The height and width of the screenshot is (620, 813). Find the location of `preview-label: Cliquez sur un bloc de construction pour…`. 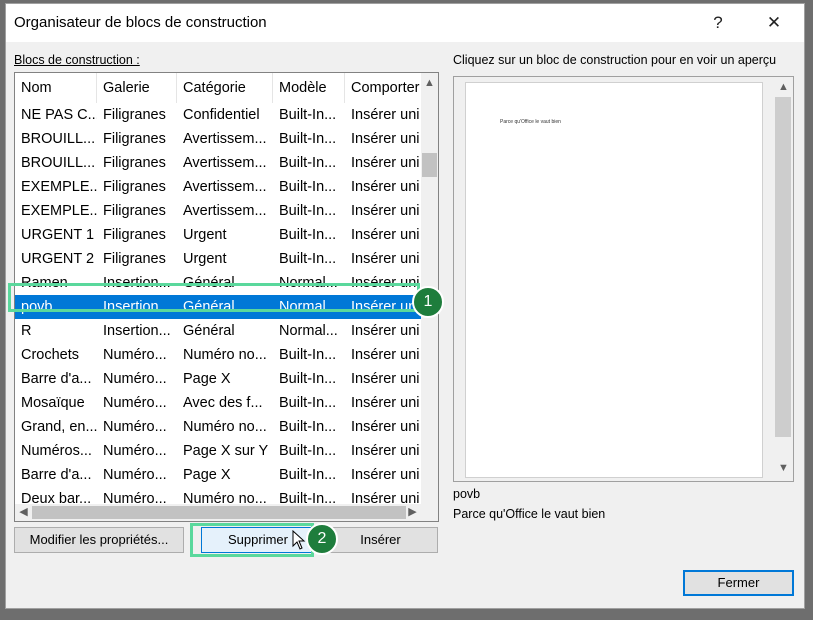

preview-label: Cliquez sur un bloc de construction pour… is located at coordinates (615, 60).